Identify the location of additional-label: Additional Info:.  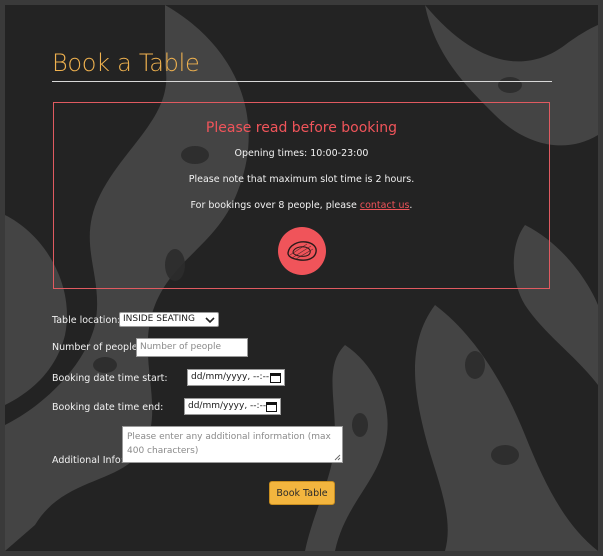
(88, 460).